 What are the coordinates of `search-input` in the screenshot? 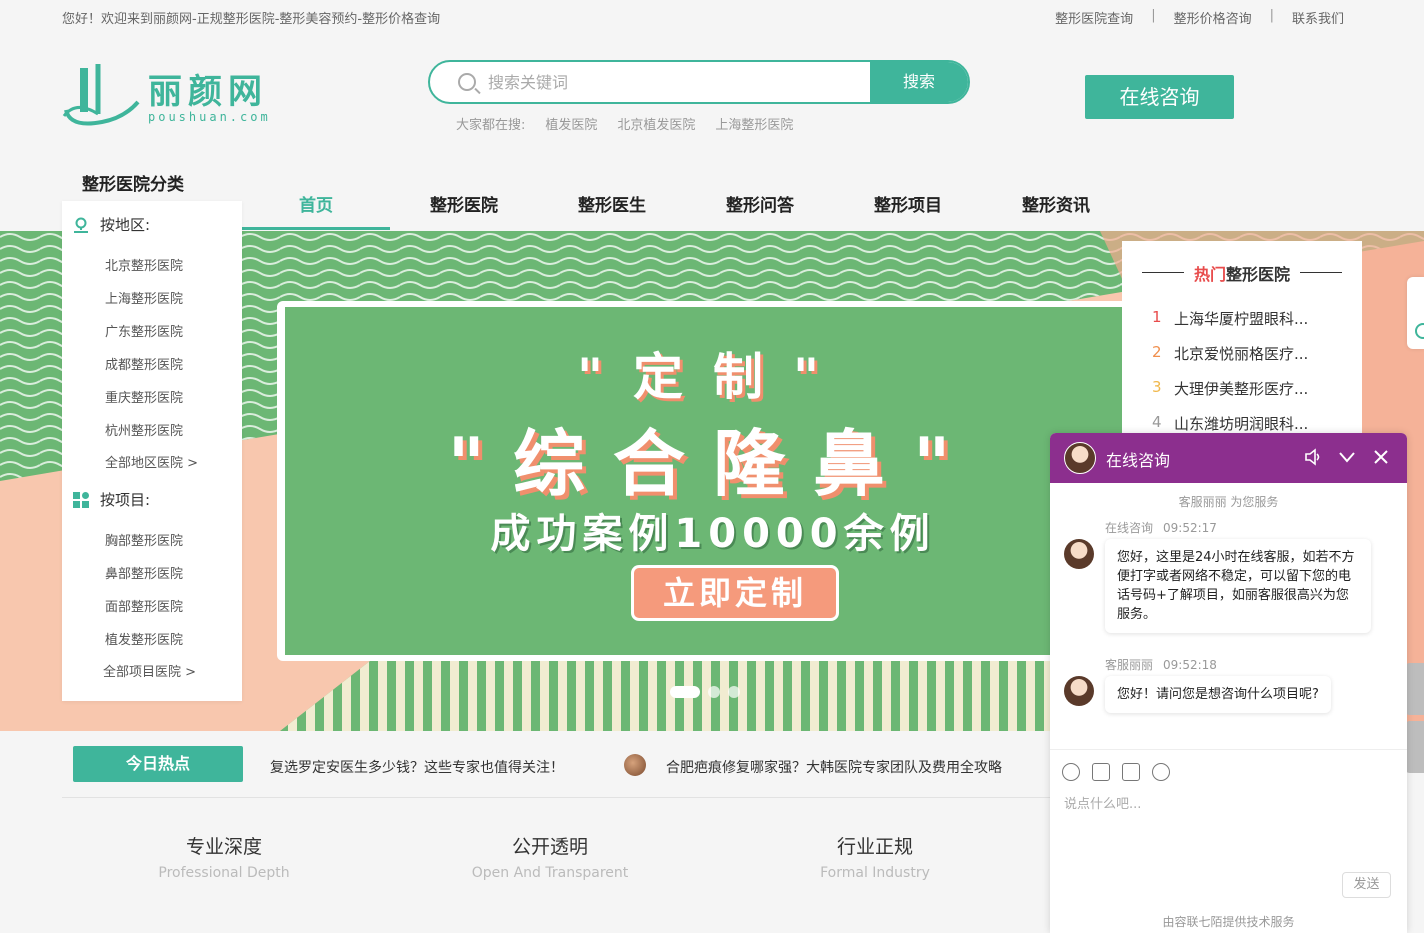 It's located at (678, 82).